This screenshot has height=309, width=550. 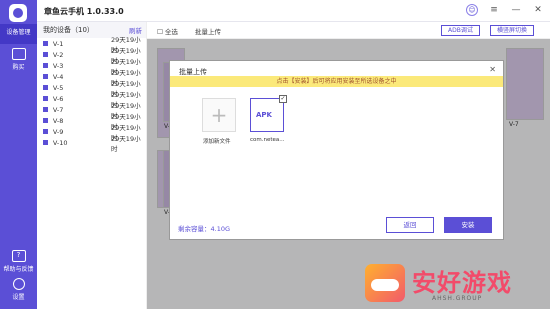 I want to click on device-name: V-8, so click(x=58, y=120).